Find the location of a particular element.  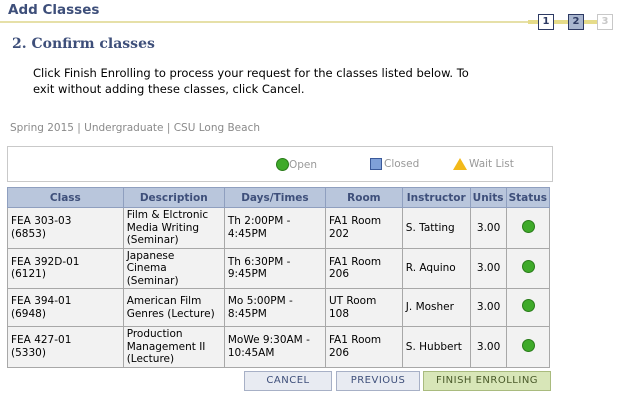

cell-description: Japanese Cinema (Seminar) is located at coordinates (173, 268).